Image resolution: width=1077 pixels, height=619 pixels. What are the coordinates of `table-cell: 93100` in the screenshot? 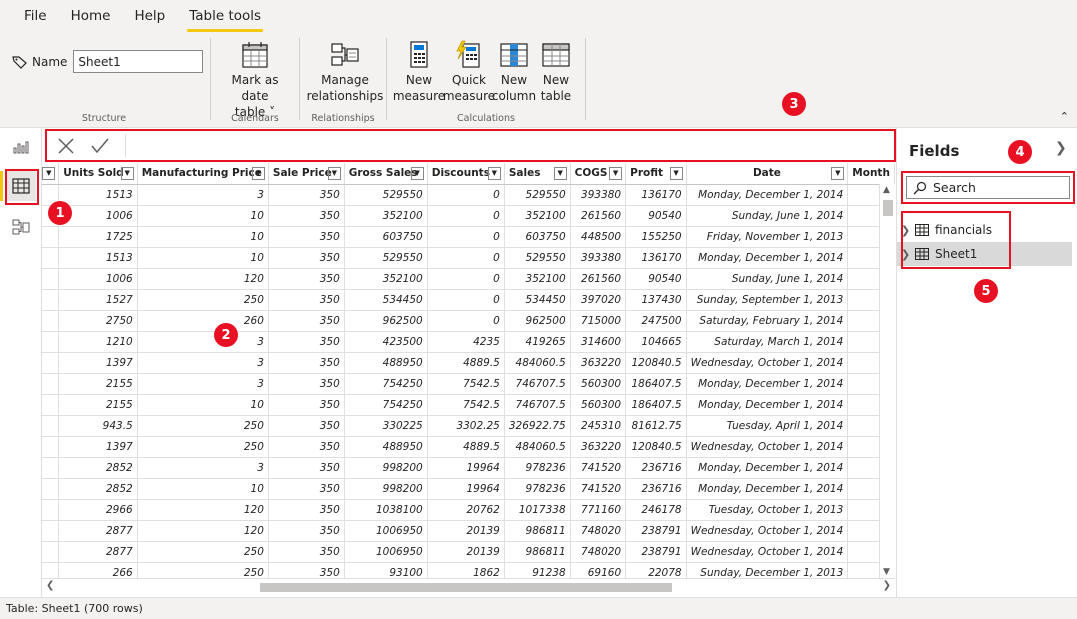 It's located at (386, 570).